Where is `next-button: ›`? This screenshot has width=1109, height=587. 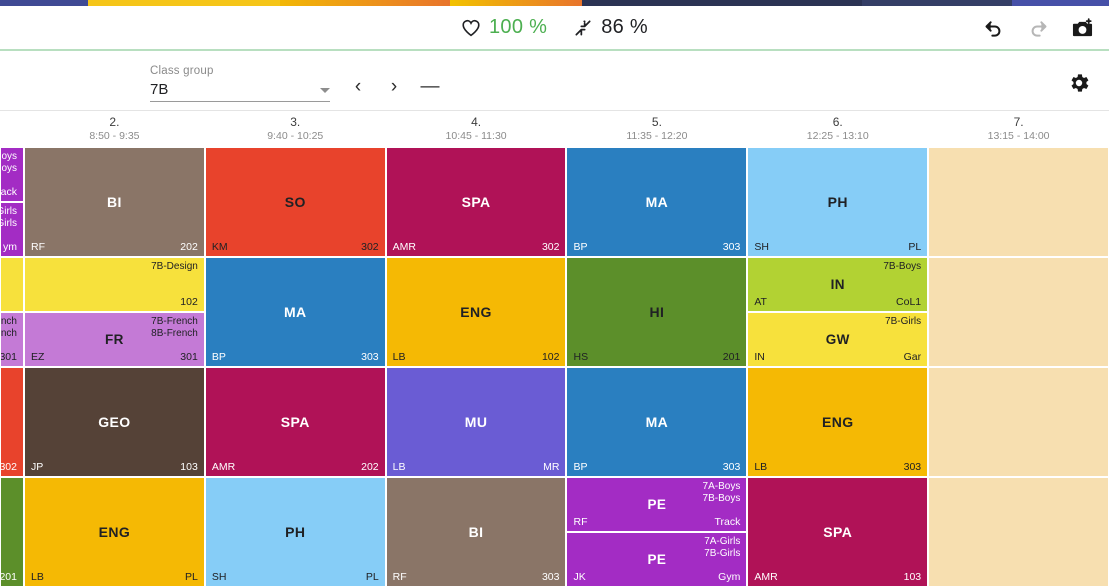 next-button: › is located at coordinates (394, 87).